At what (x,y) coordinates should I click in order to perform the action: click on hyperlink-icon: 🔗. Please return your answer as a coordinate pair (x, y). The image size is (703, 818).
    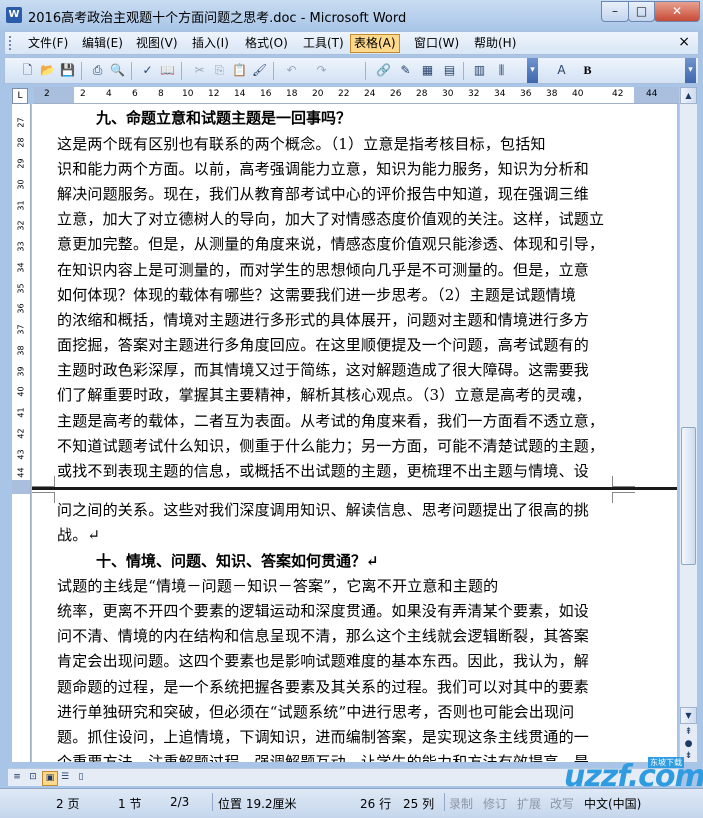
    Looking at the image, I should click on (383, 70).